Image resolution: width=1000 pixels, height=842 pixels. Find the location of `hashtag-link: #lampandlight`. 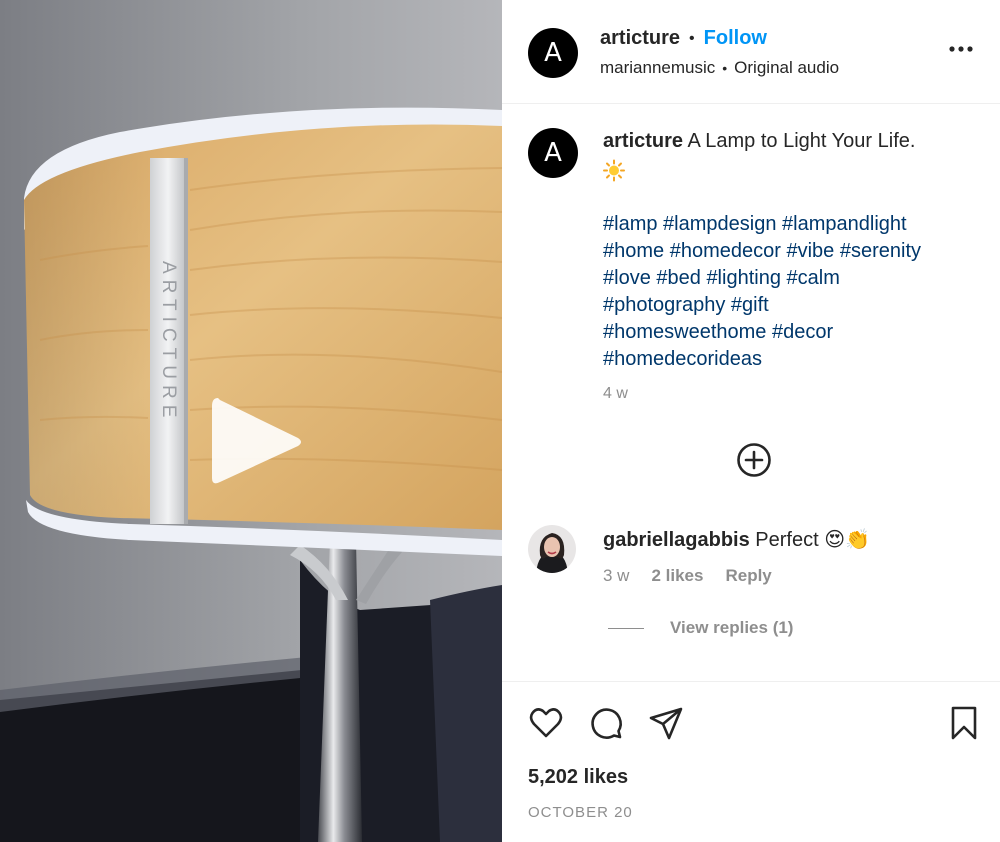

hashtag-link: #lampandlight is located at coordinates (844, 224).